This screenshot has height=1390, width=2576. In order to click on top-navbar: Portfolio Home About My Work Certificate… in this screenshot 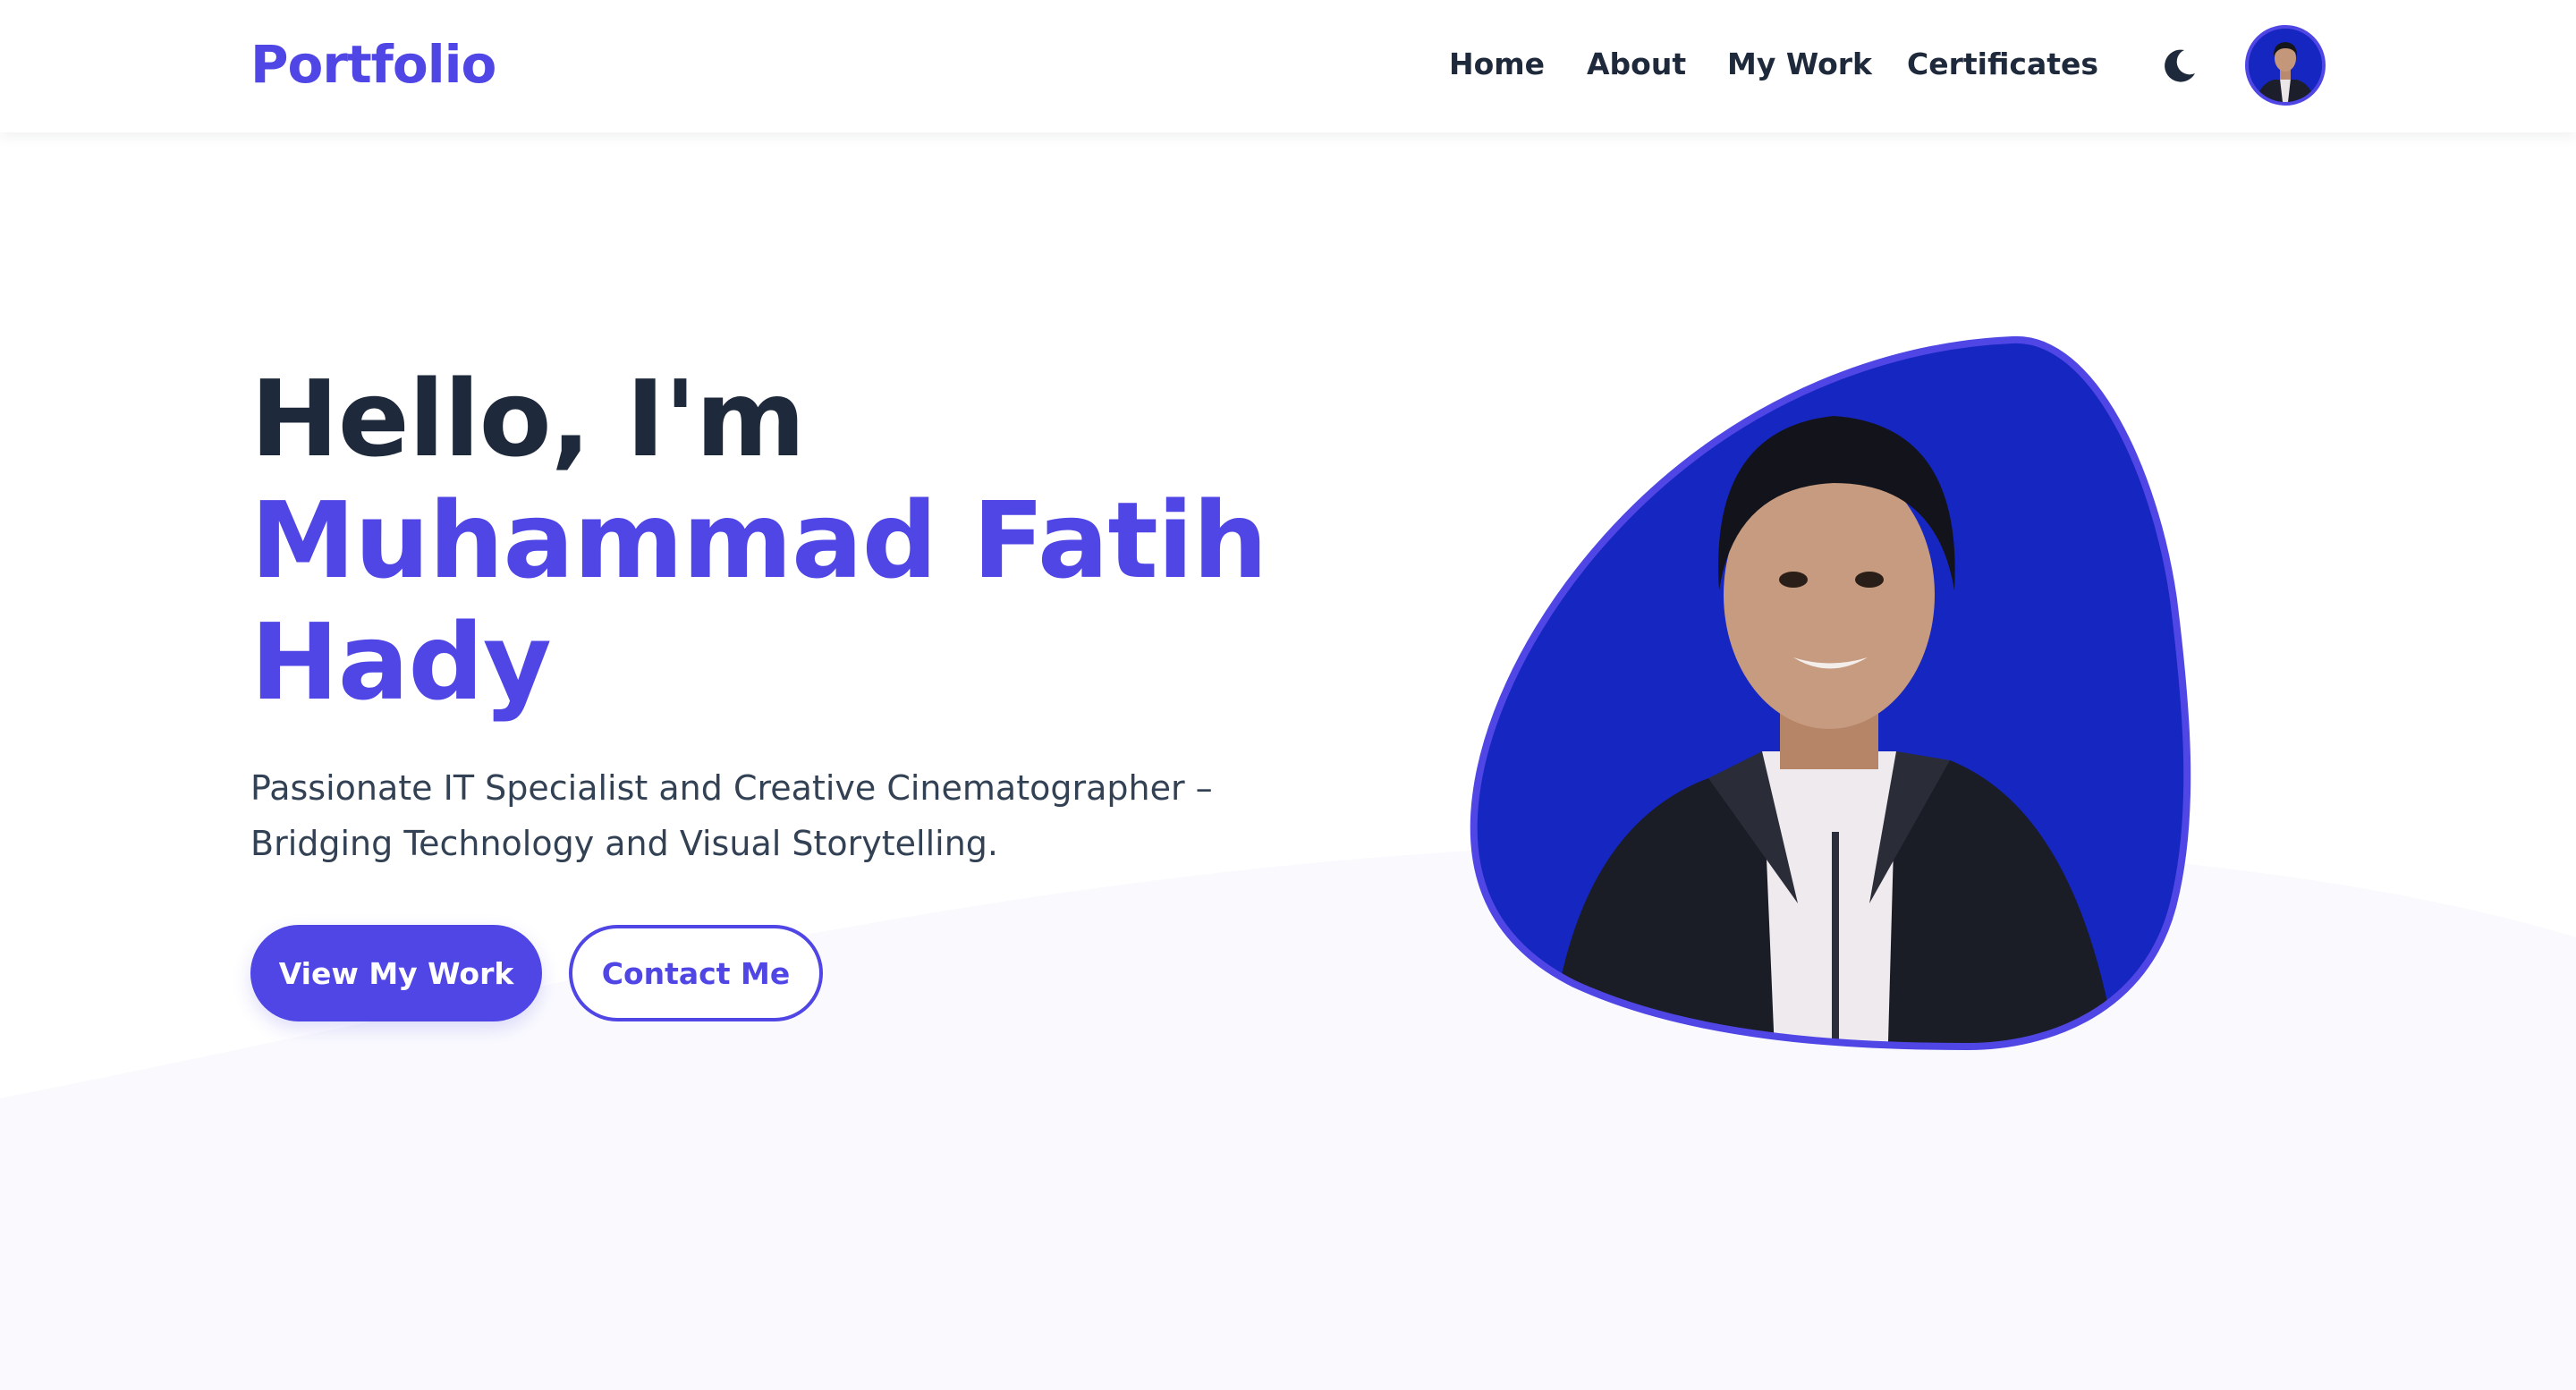, I will do `click(1288, 66)`.